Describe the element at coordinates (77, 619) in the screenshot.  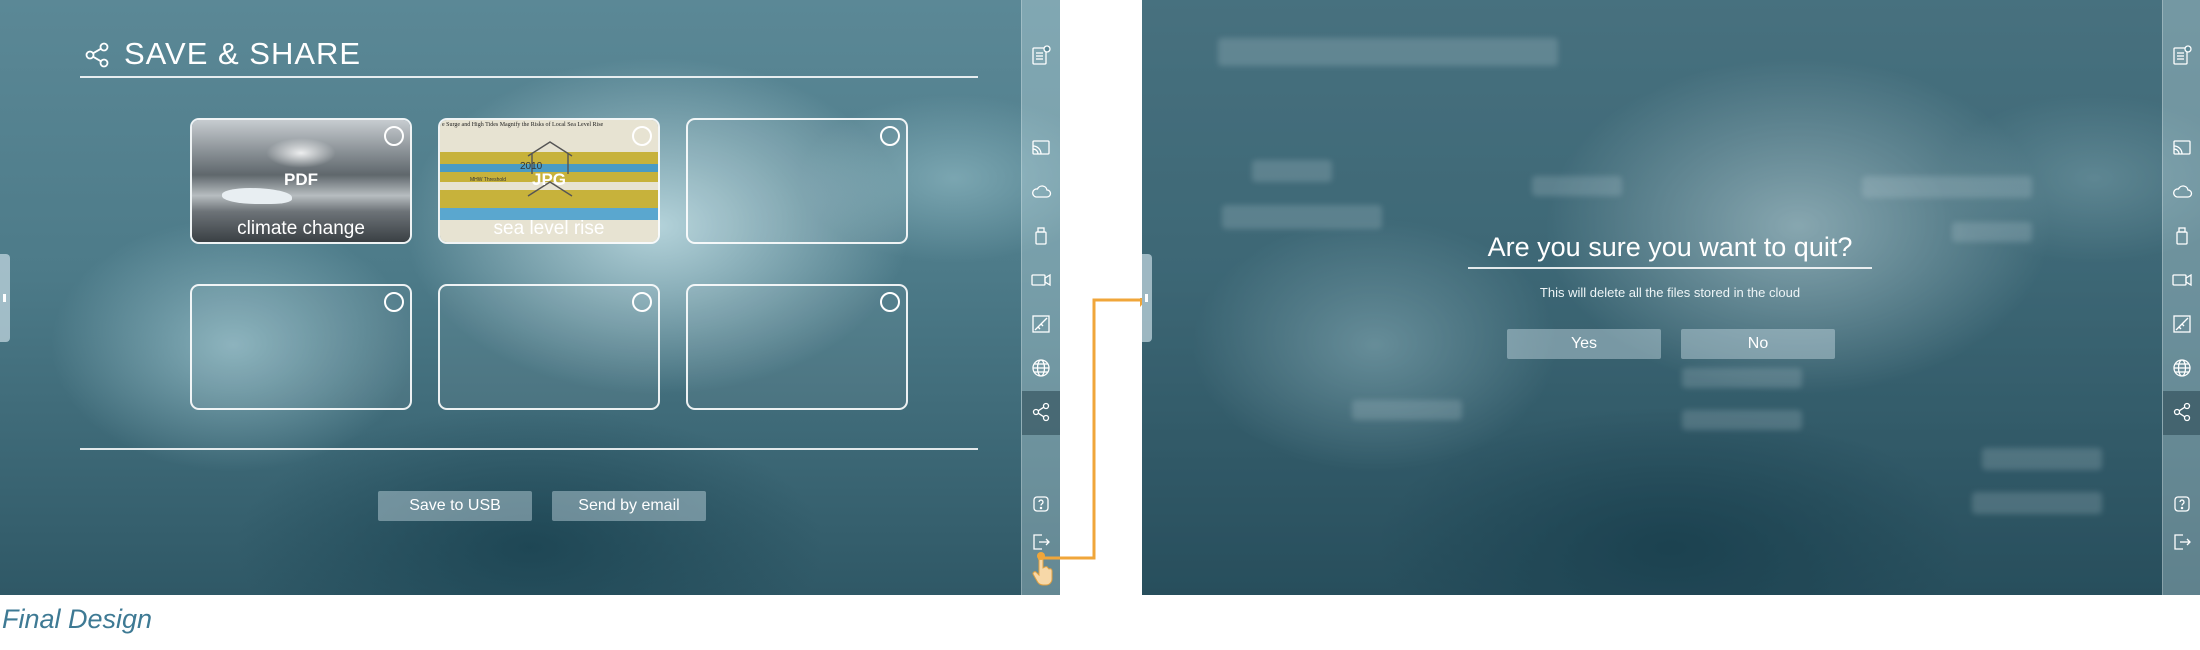
I see `figure-caption: Final Design` at that location.